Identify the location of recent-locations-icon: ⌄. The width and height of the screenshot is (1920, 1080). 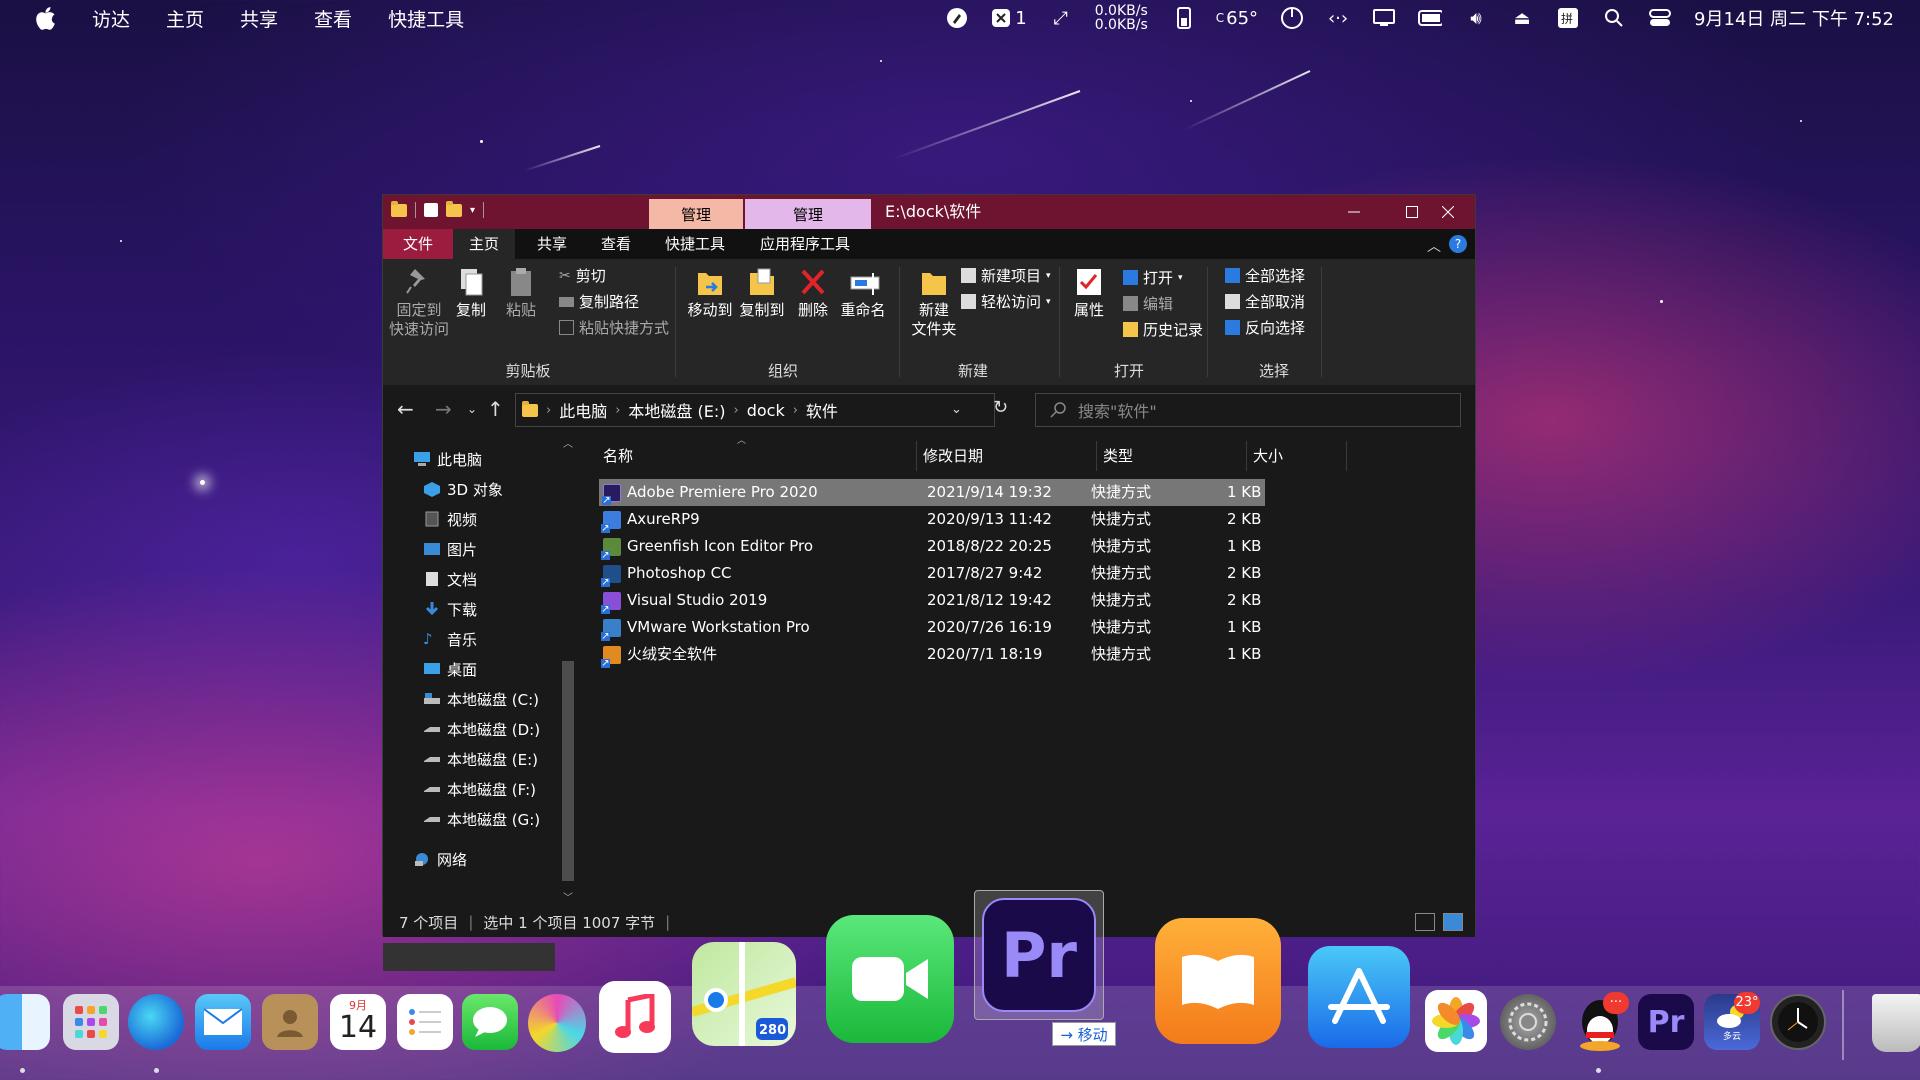
(472, 409).